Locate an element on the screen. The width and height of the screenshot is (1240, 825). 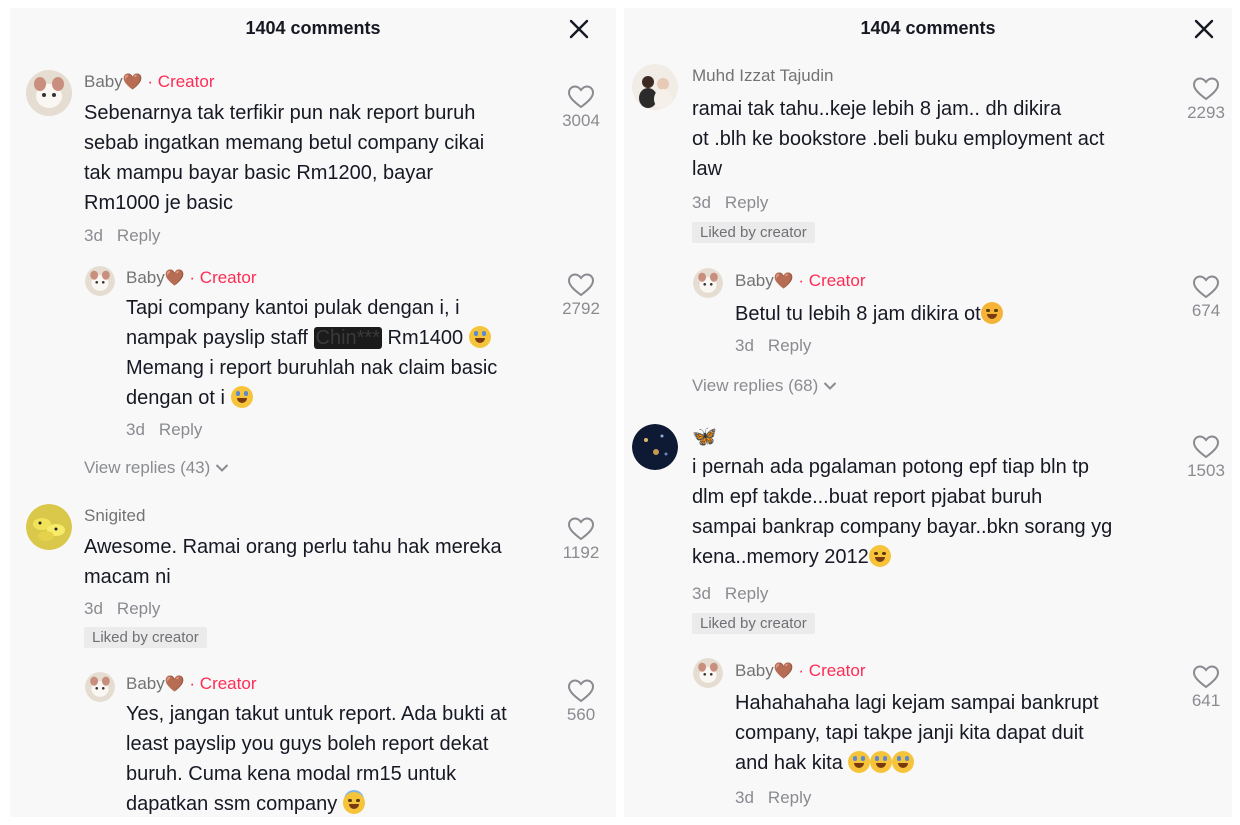
comment-line-part: dengan ot i is located at coordinates (175, 398).